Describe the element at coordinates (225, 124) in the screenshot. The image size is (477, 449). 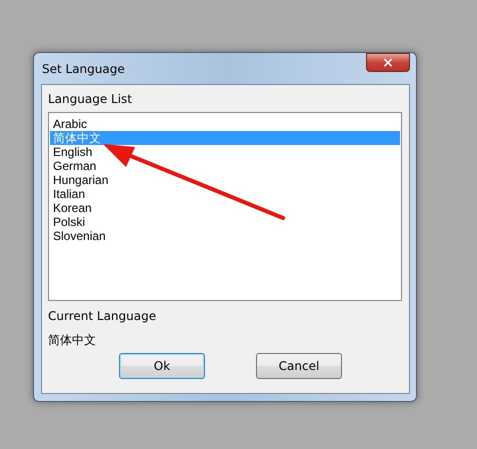
I see `list-item: Arabic` at that location.